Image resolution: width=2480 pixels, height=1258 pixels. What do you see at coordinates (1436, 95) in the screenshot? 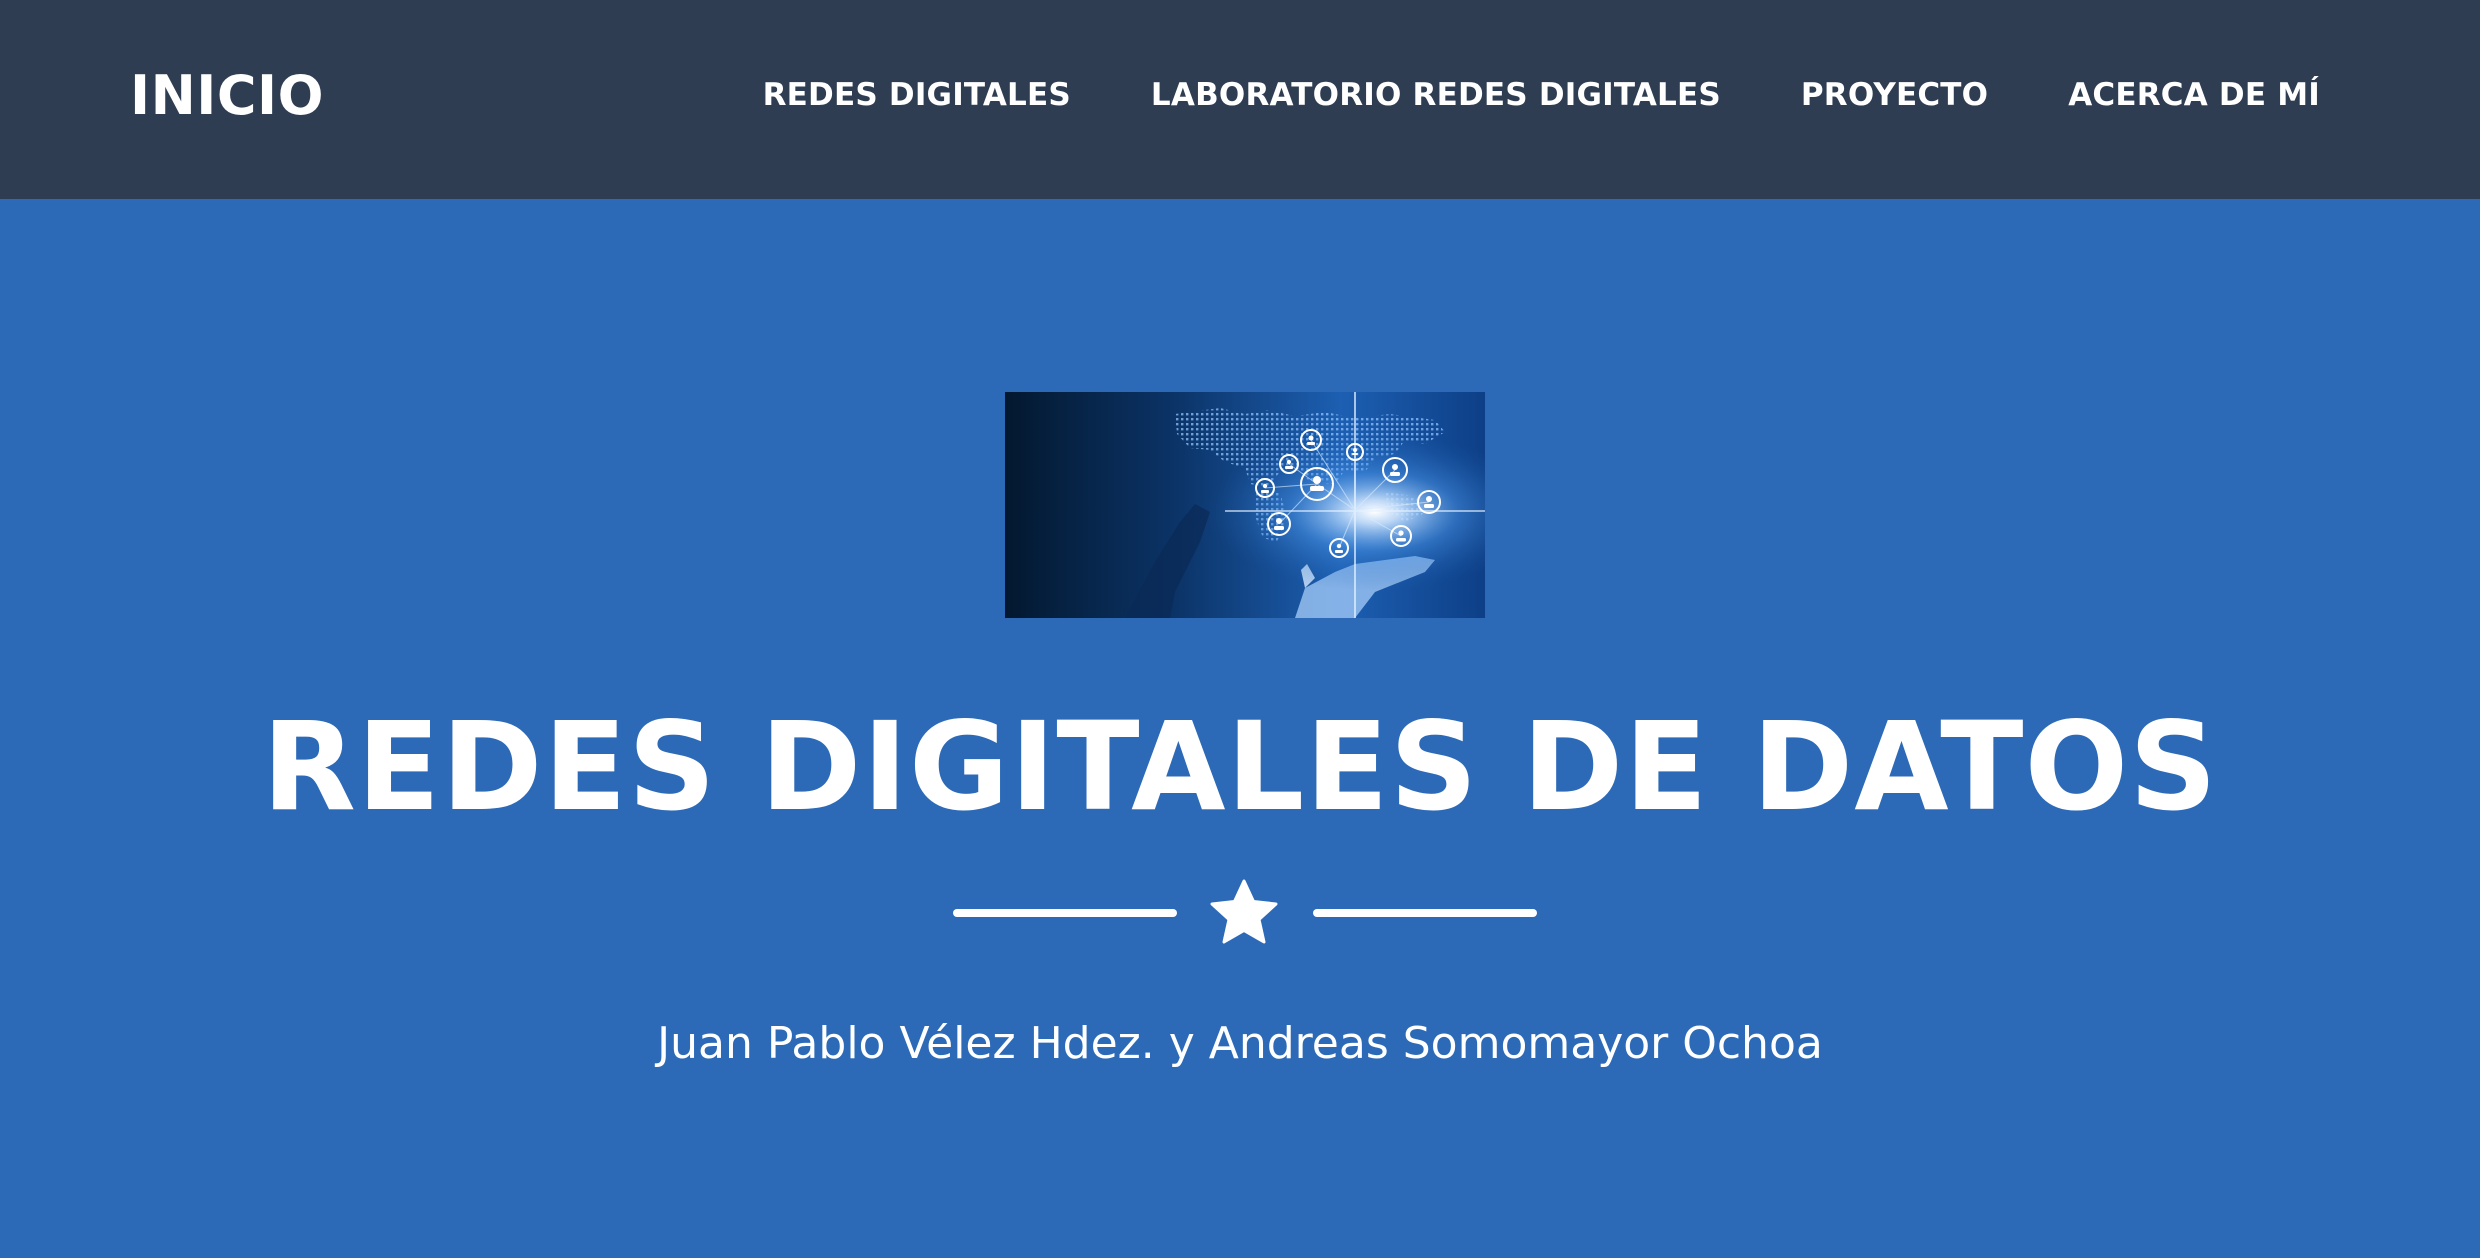
I see `nav-link-laboratorio-redes-digitales: LABORATORIO REDES DIGITALES` at bounding box center [1436, 95].